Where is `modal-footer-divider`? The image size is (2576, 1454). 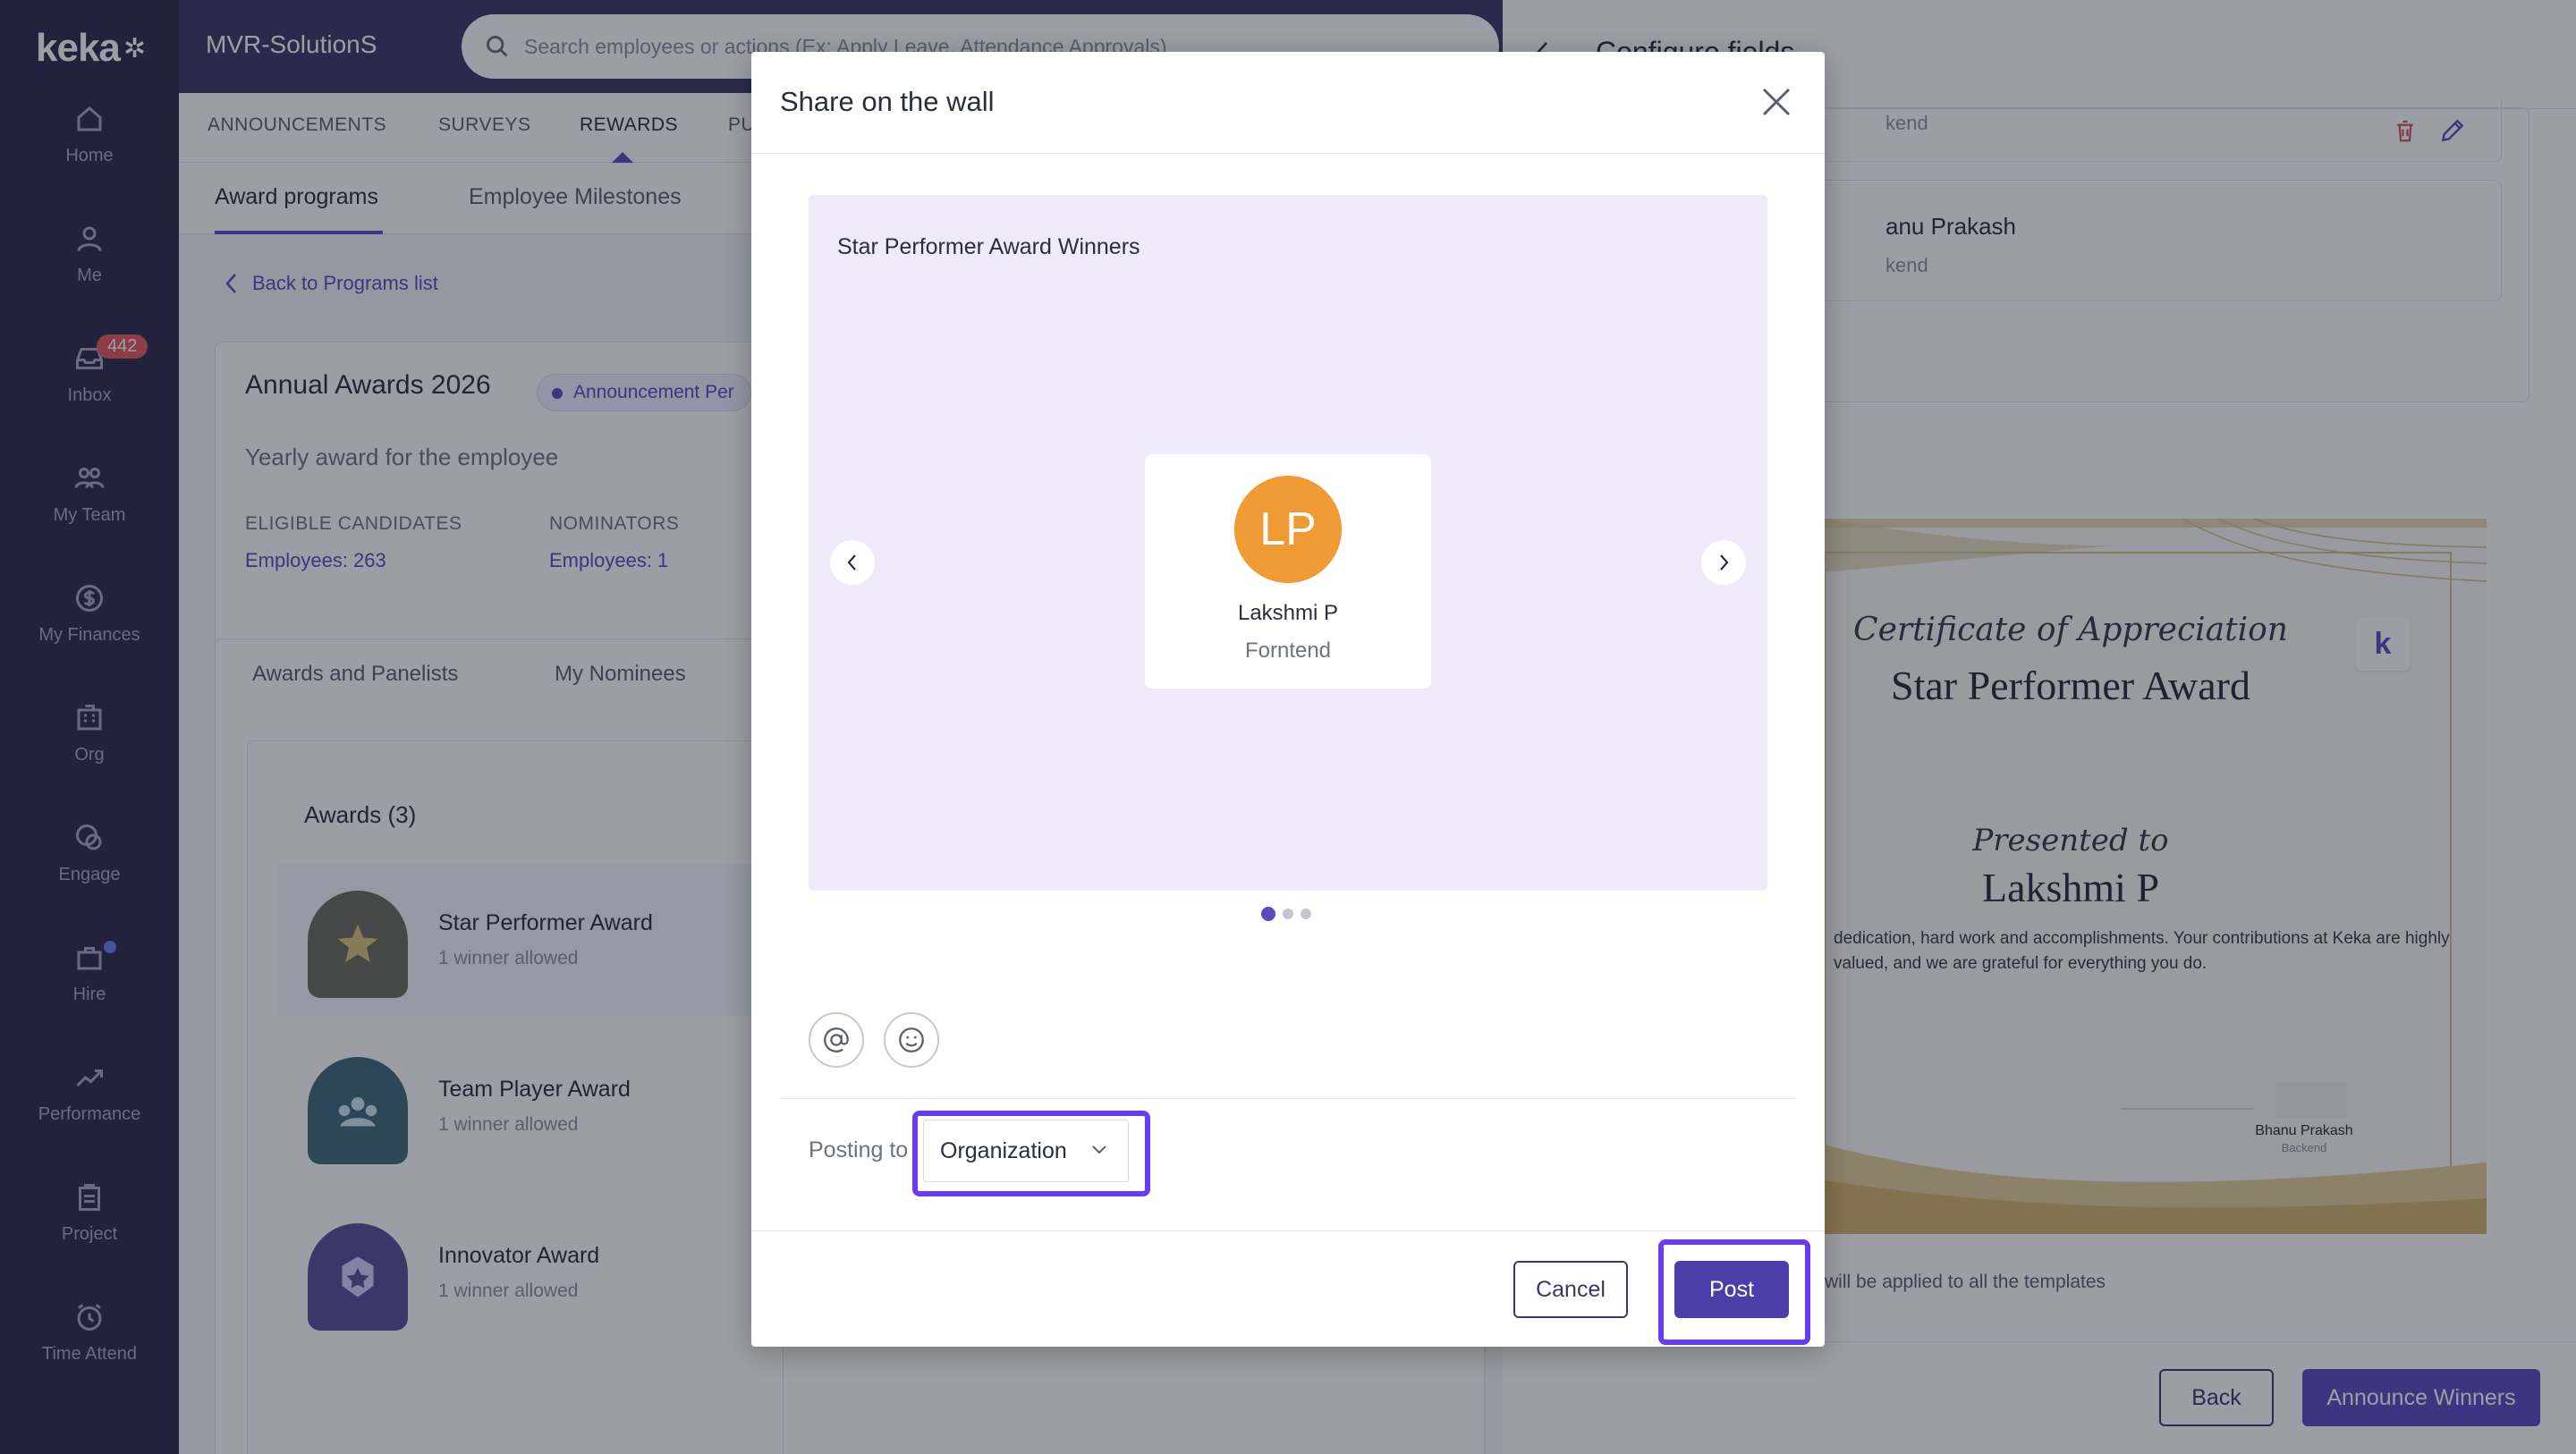
modal-footer-divider is located at coordinates (1288, 1230).